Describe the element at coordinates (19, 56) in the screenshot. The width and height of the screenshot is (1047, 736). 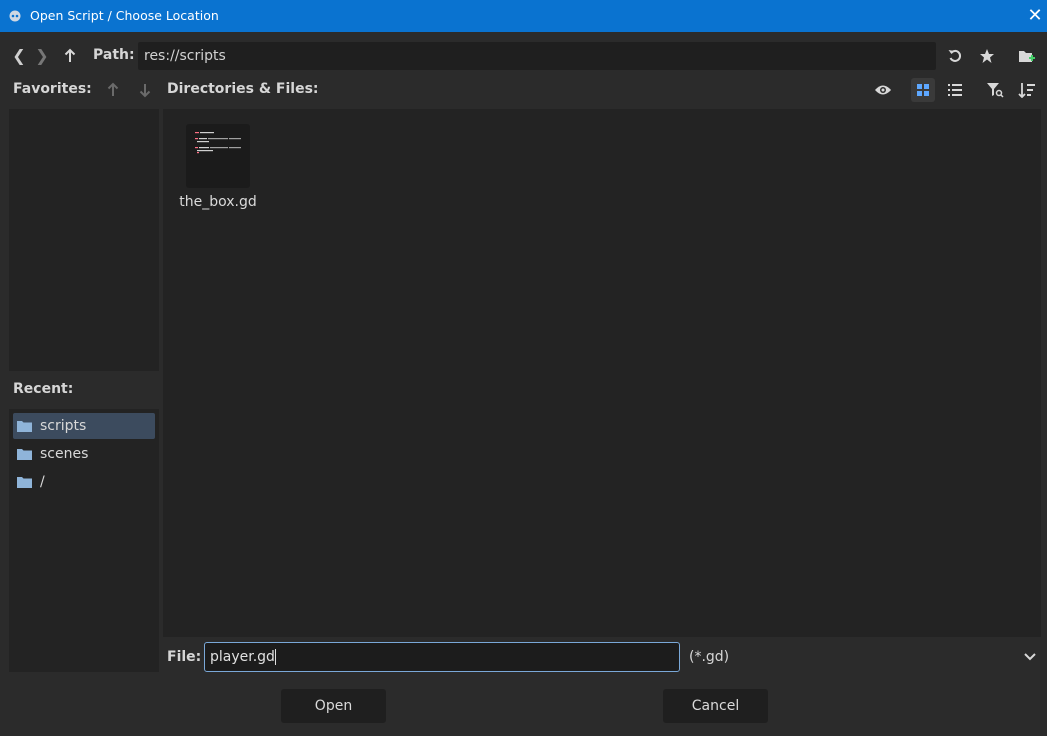
I see `back-icon: ❮` at that location.